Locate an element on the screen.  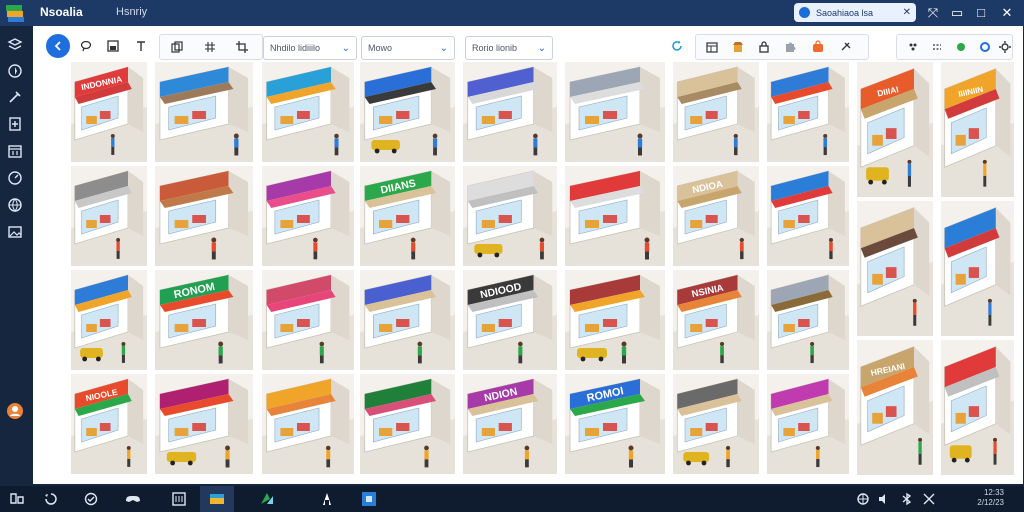
shop-tile: NDION is located at coordinates (510, 424).